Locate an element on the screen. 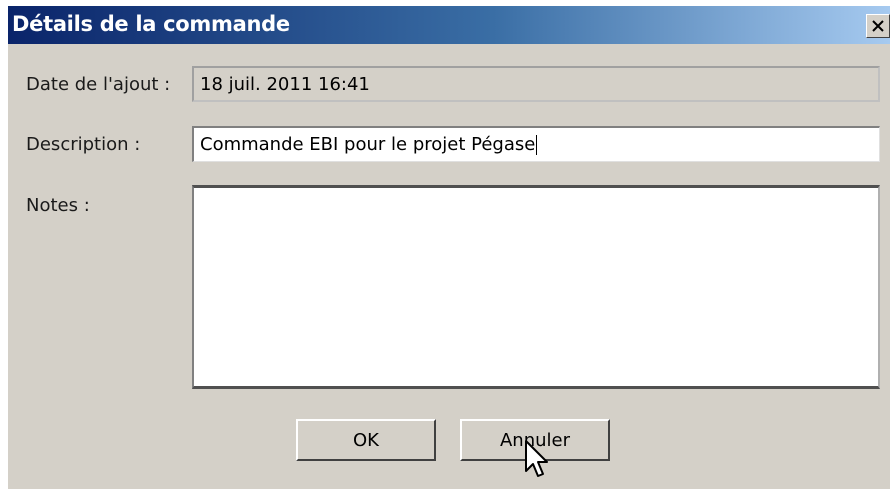  date-added-label: Date de l'ajout : is located at coordinates (98, 84).